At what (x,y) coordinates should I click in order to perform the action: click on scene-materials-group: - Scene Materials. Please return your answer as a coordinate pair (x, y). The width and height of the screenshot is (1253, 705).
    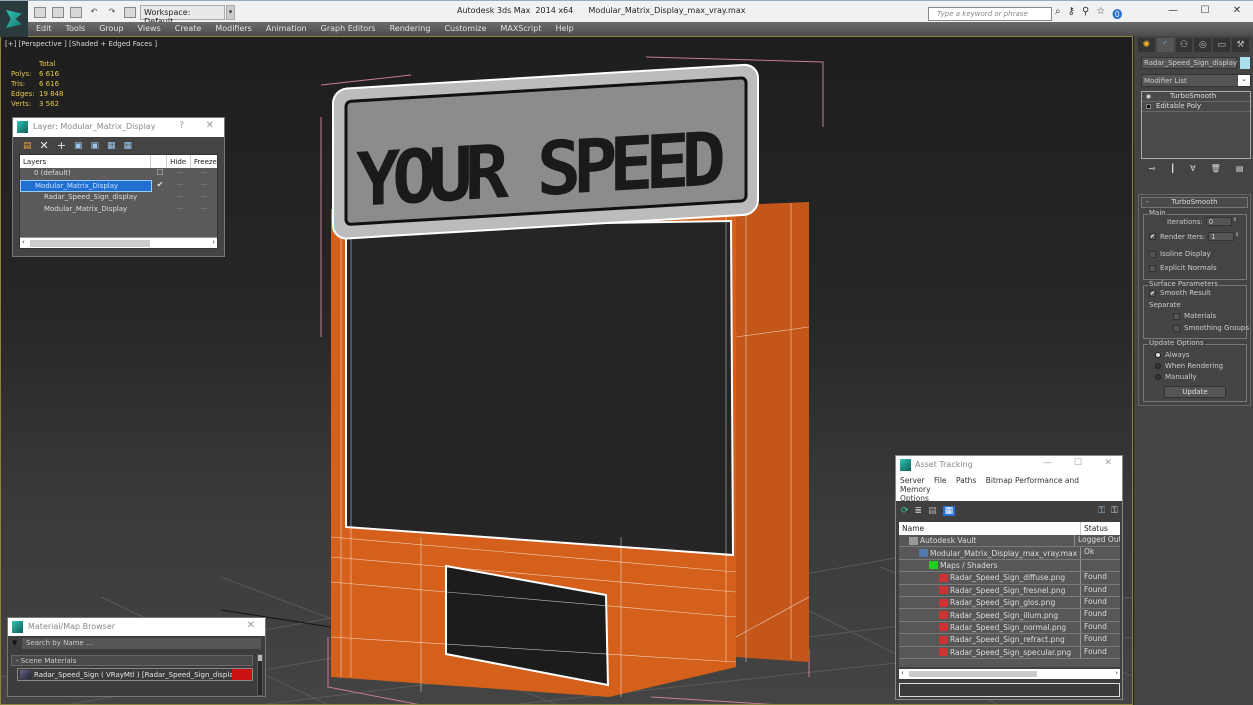
    Looking at the image, I should click on (132, 660).